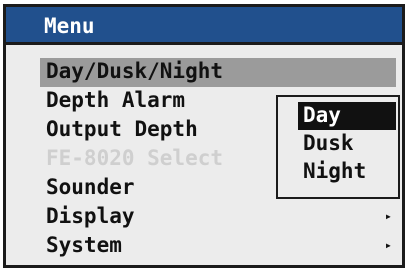 Image resolution: width=411 pixels, height=270 pixels. Describe the element at coordinates (347, 144) in the screenshot. I see `submenu-option-dusk: Dusk` at that location.